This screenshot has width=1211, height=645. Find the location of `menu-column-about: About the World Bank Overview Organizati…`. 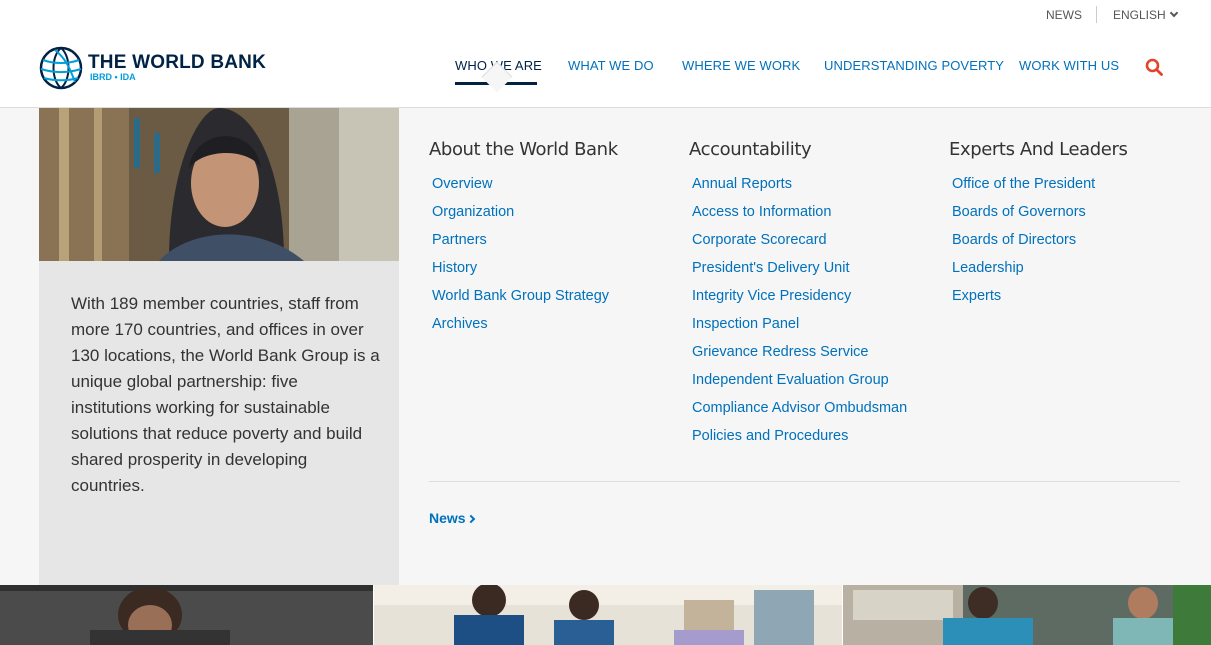

menu-column-about: About the World Bank Overview Organizati… is located at coordinates (523, 238).